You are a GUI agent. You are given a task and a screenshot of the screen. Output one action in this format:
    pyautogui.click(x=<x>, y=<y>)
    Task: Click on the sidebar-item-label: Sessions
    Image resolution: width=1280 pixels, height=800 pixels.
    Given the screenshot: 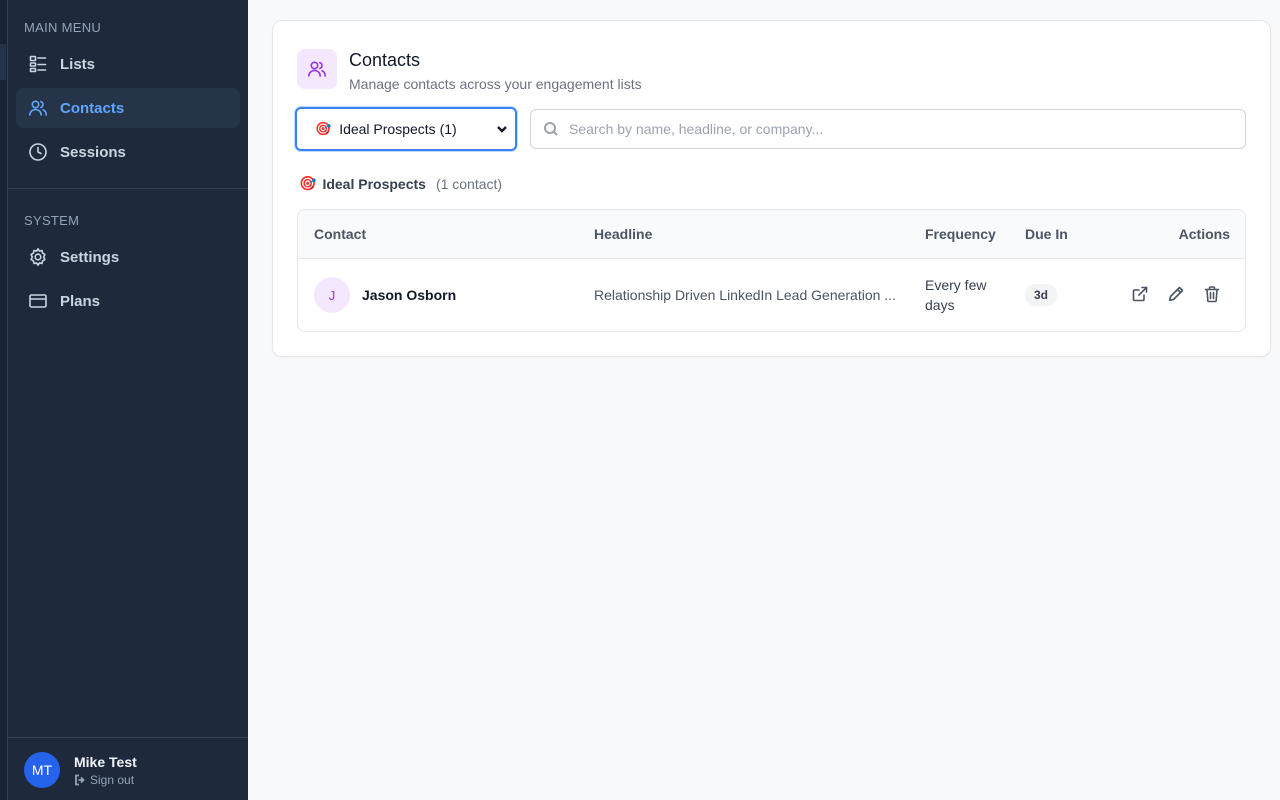 What is the action you would take?
    pyautogui.click(x=93, y=152)
    